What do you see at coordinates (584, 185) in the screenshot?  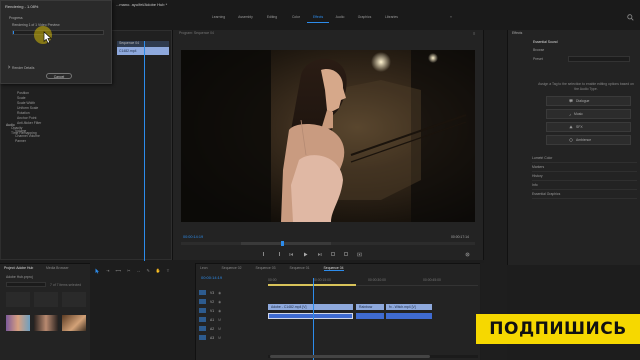 I see `collapsed-panel-info: Info` at bounding box center [584, 185].